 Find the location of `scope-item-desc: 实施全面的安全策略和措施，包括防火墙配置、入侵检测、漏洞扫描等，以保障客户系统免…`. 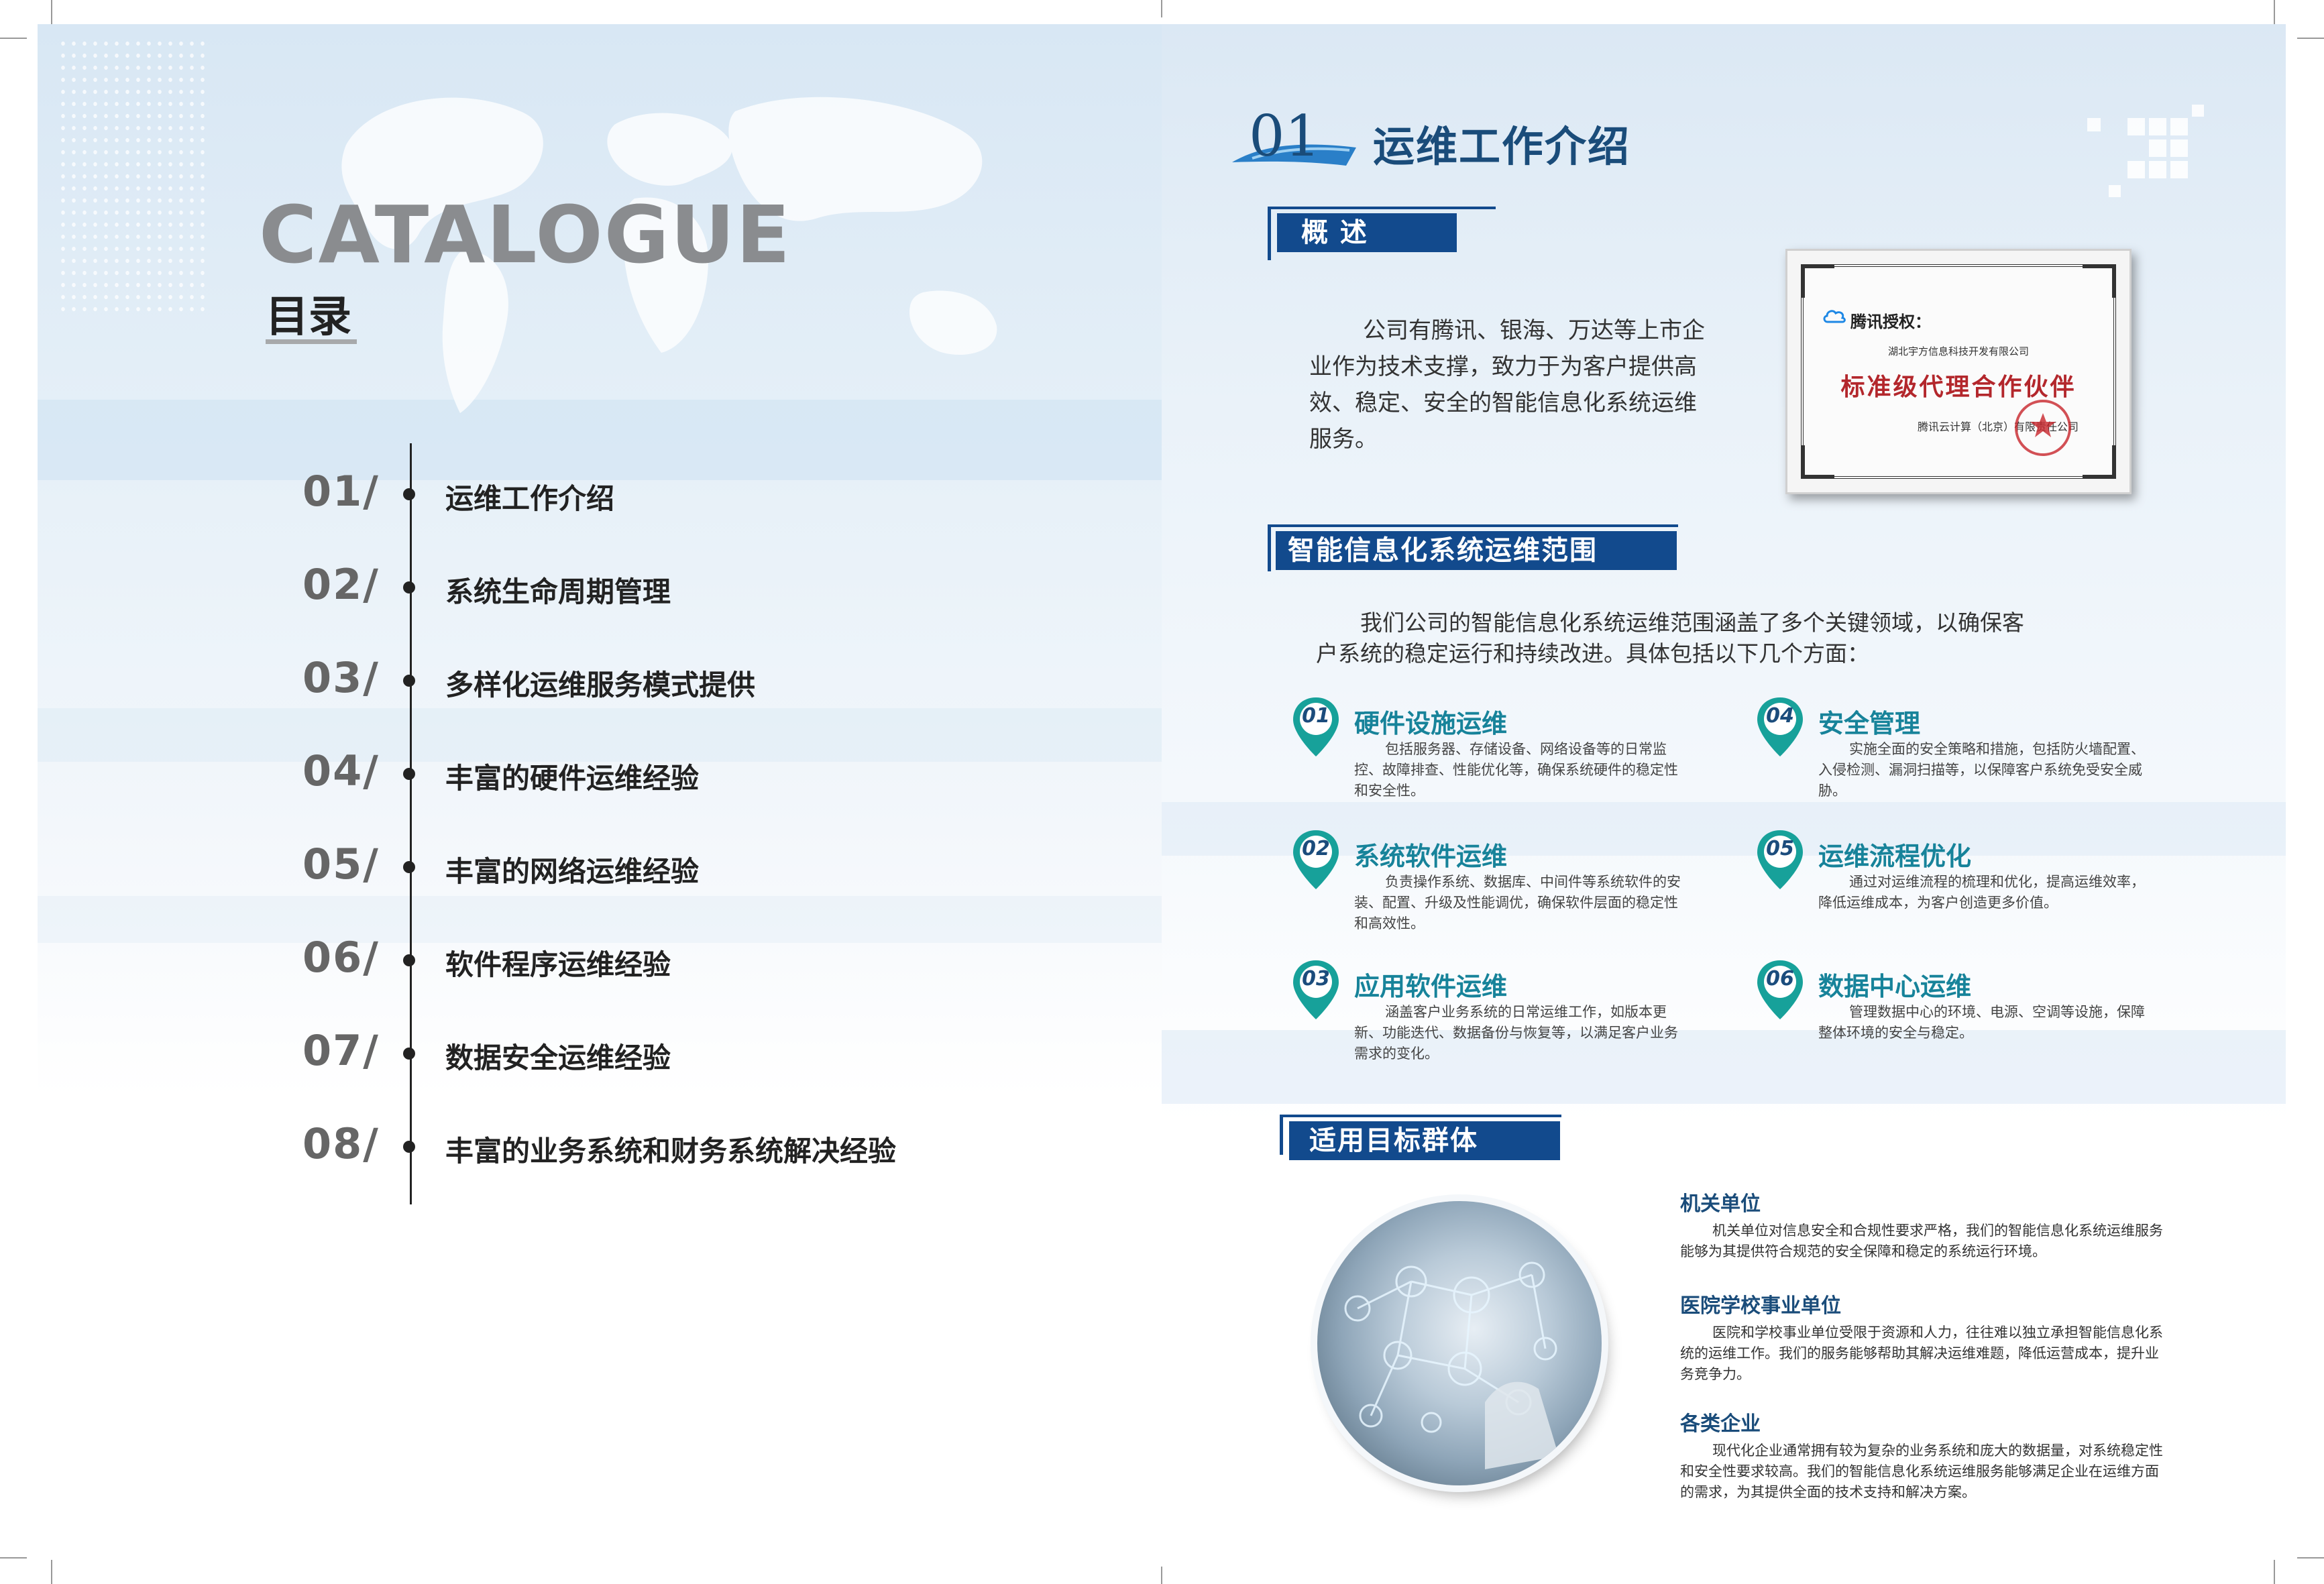

scope-item-desc: 实施全面的安全策略和措施，包括防火墙配置、入侵检测、漏洞扫描等，以保障客户系统免… is located at coordinates (1981, 770).